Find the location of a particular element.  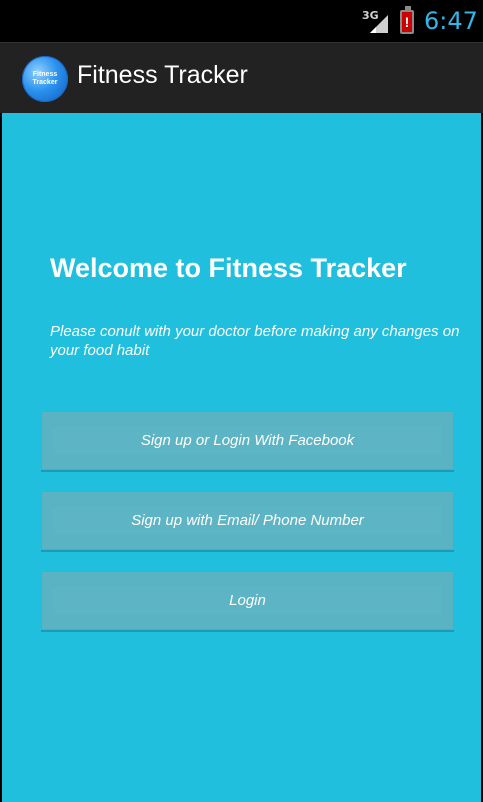

app-logo-icon: Fitness Tracker is located at coordinates (45, 79).